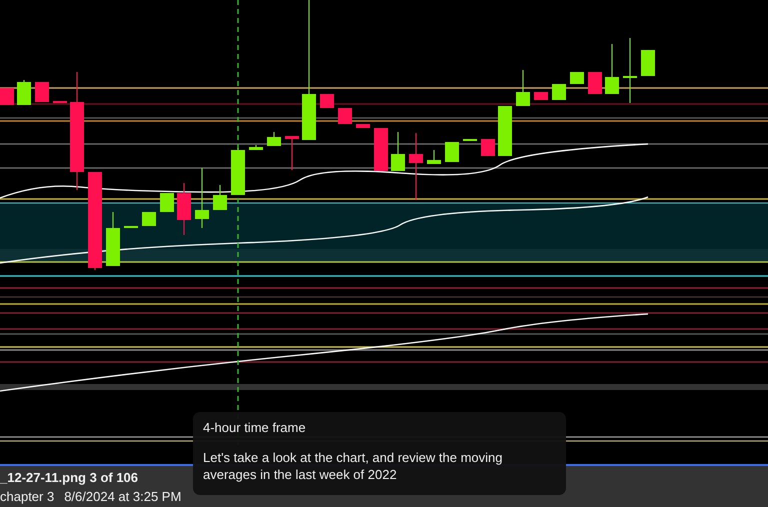 This screenshot has height=507, width=768. I want to click on file-name-counter: _12-27-11.png 3 of 106, so click(69, 477).